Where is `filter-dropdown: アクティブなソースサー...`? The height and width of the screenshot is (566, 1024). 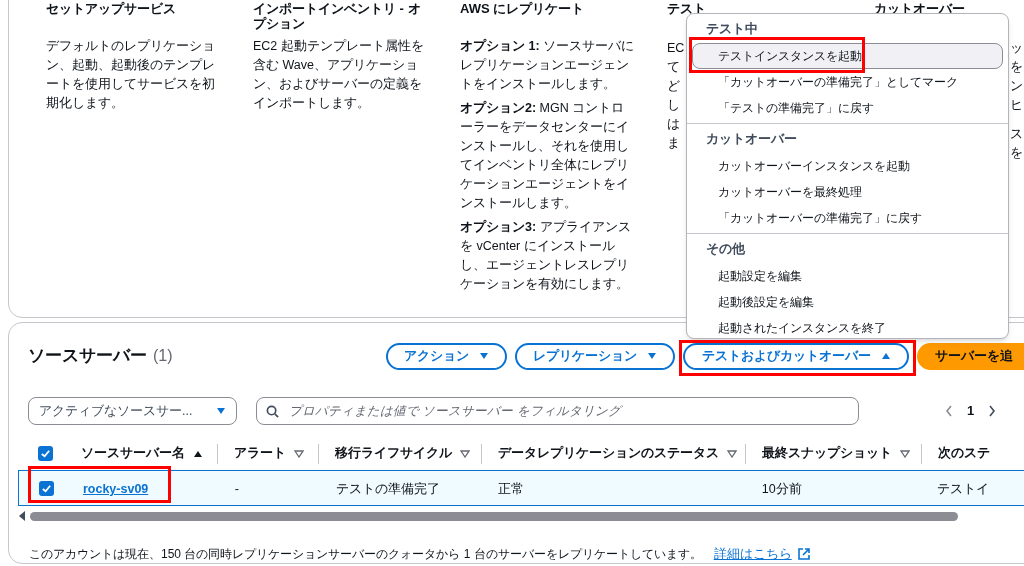 filter-dropdown: アクティブなソースサー... is located at coordinates (132, 411).